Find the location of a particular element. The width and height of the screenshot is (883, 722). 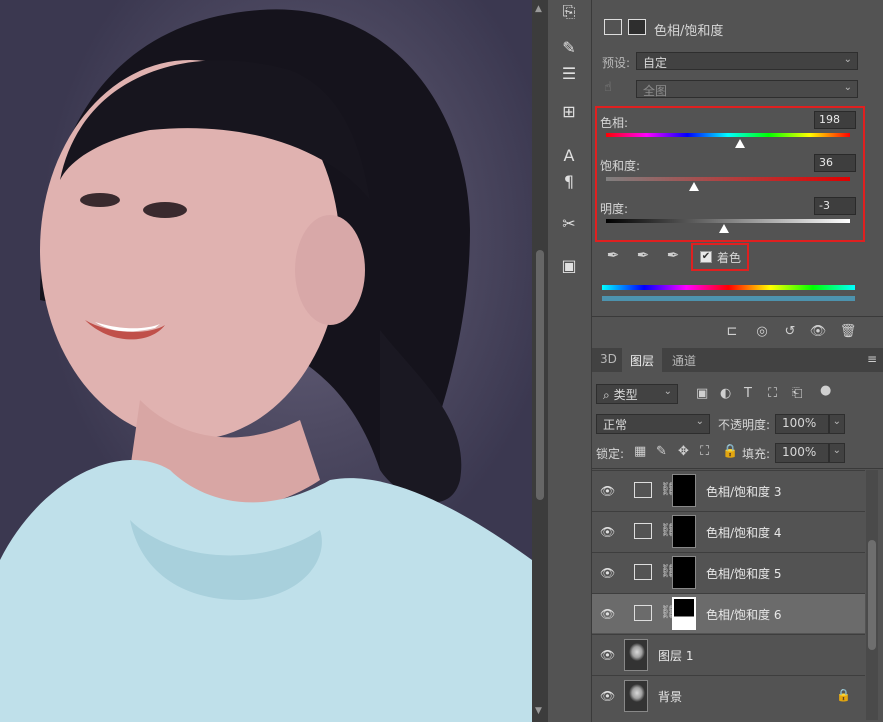

hue-slider-track is located at coordinates (728, 135).